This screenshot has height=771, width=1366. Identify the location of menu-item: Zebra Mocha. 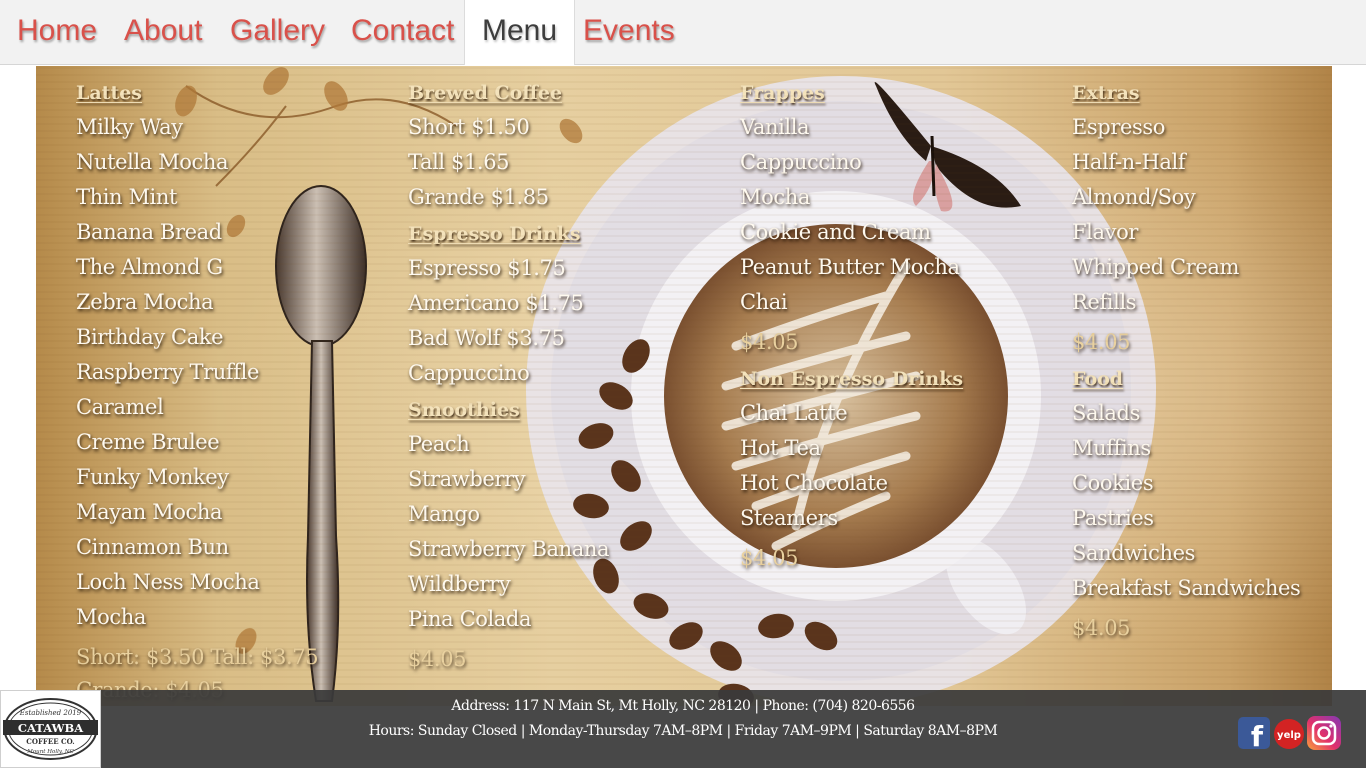
(145, 302).